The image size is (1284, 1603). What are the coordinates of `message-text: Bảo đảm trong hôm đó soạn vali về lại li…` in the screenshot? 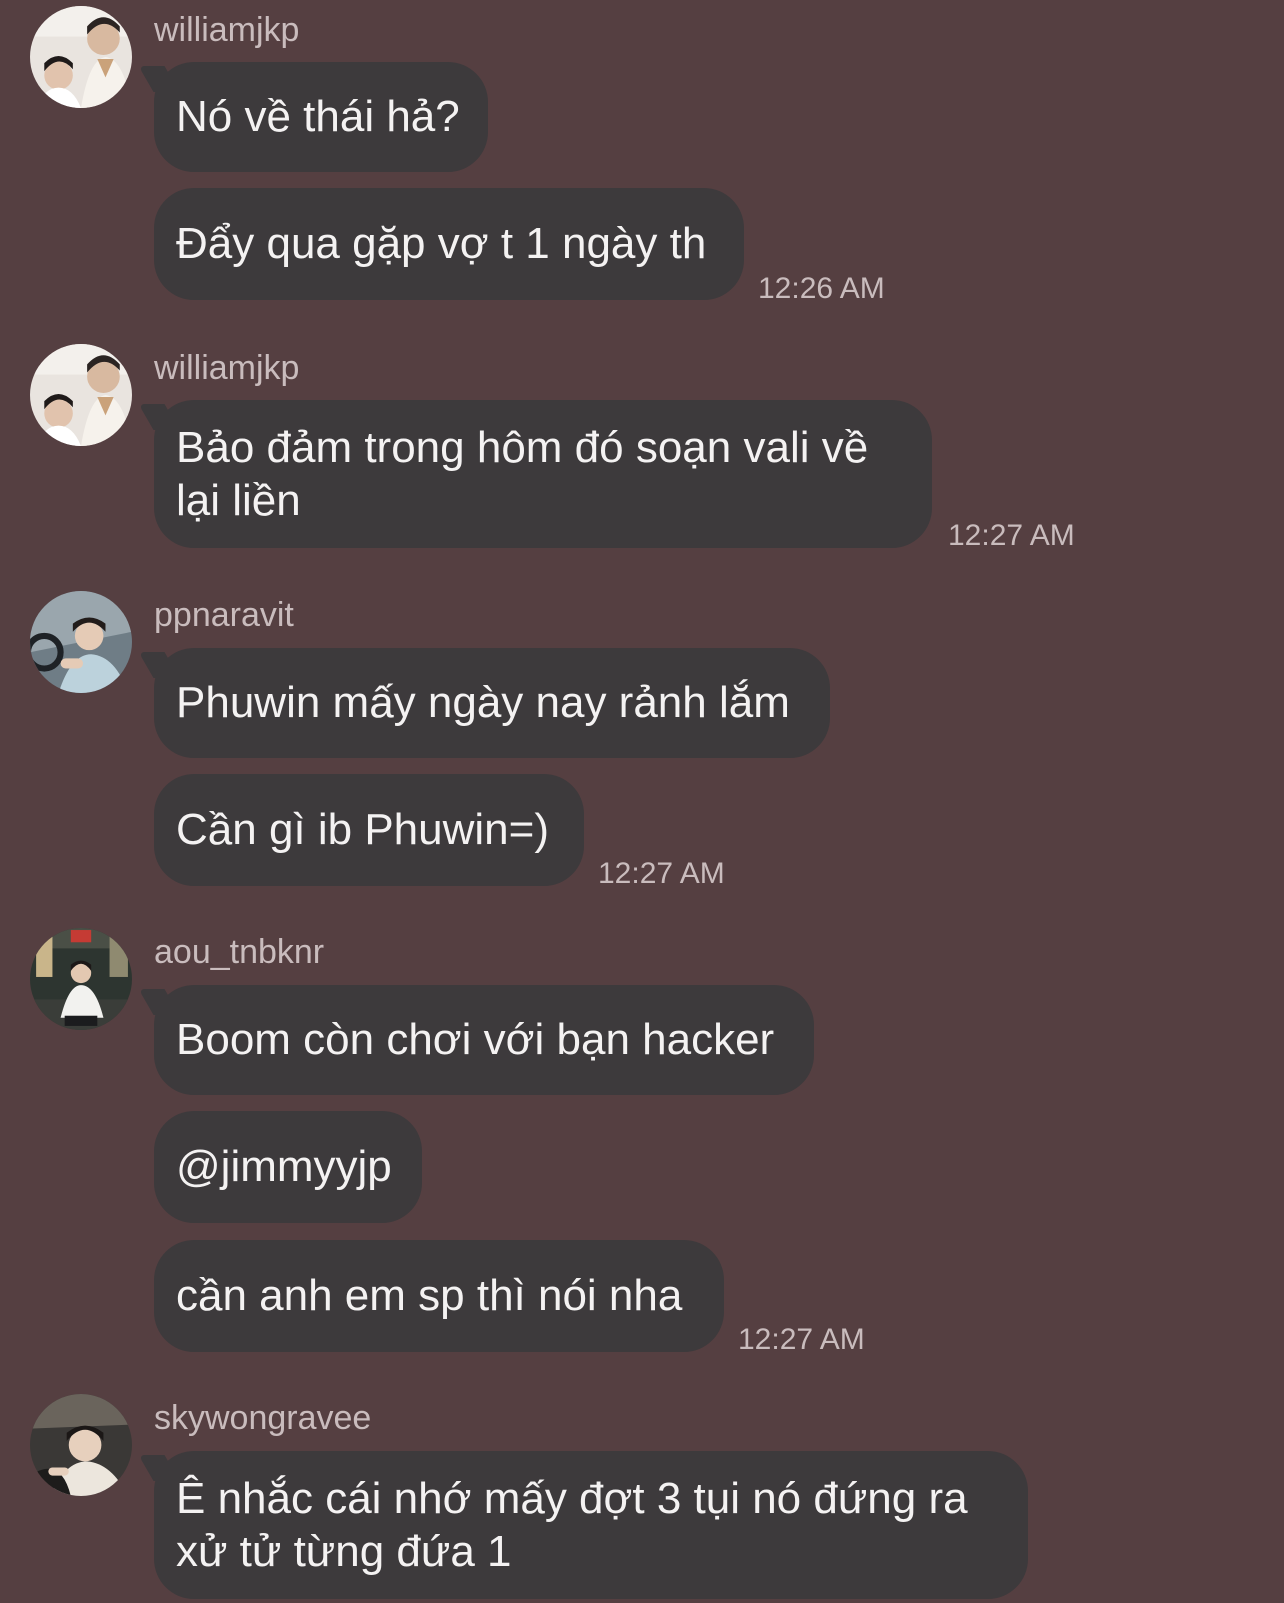 It's located at (522, 474).